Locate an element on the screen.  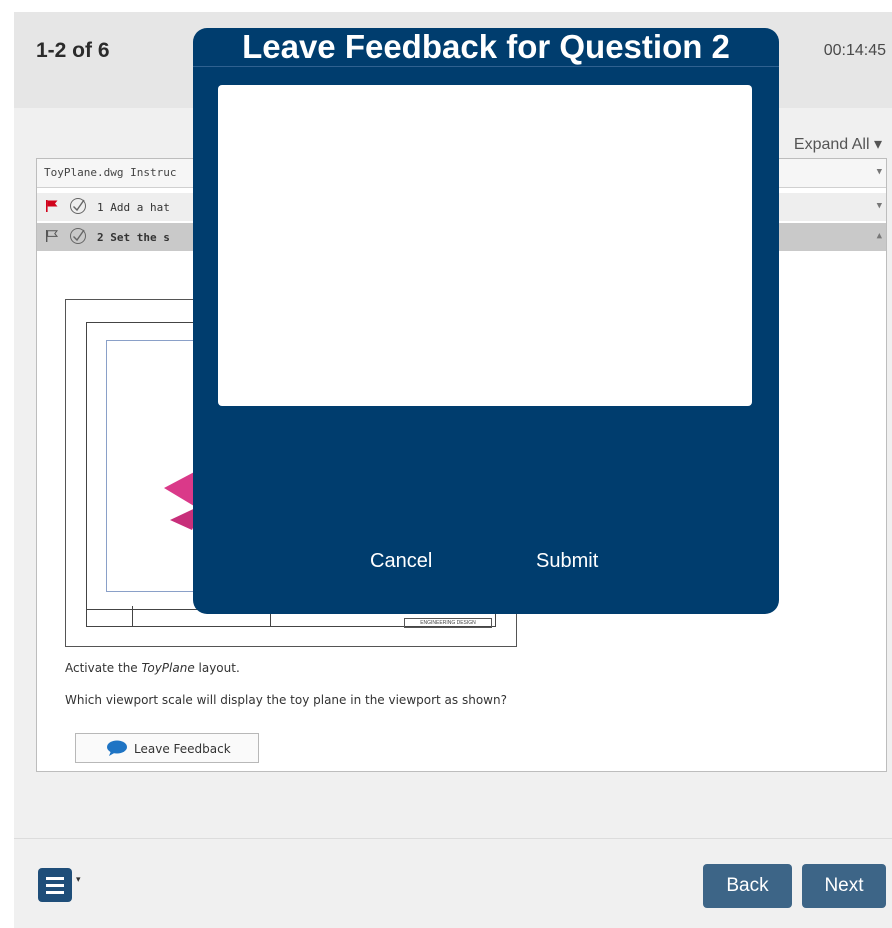
file-instructions-label: ToyPlane.dwg Instruc is located at coordinates (110, 172).